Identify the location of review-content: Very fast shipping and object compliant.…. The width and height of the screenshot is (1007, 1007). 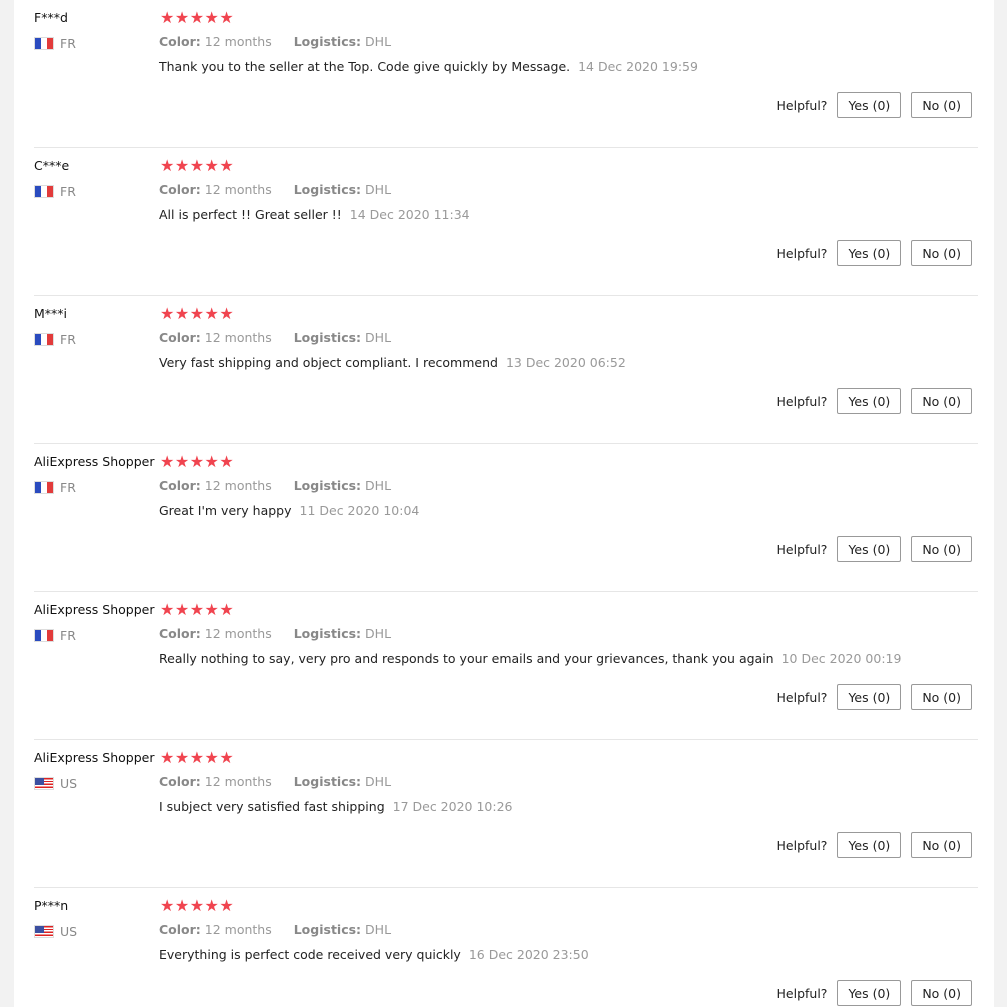
(392, 362).